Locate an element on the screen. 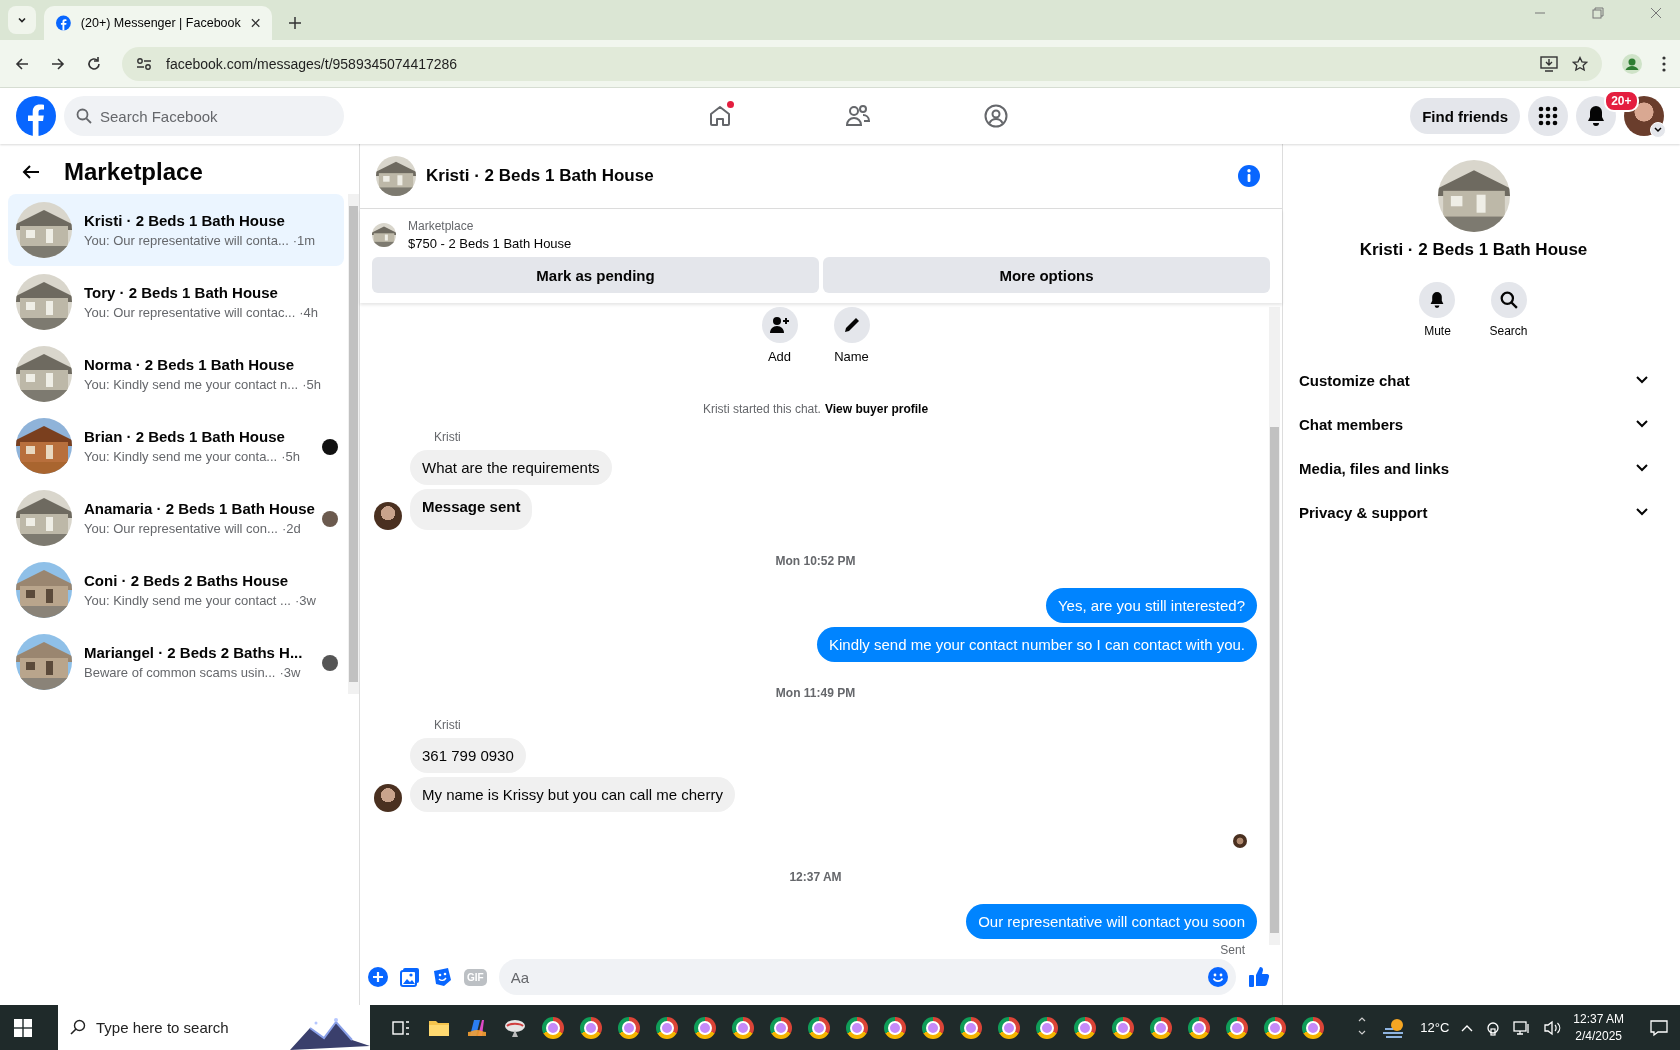 This screenshot has width=1680, height=1050. name-button is located at coordinates (851, 325).